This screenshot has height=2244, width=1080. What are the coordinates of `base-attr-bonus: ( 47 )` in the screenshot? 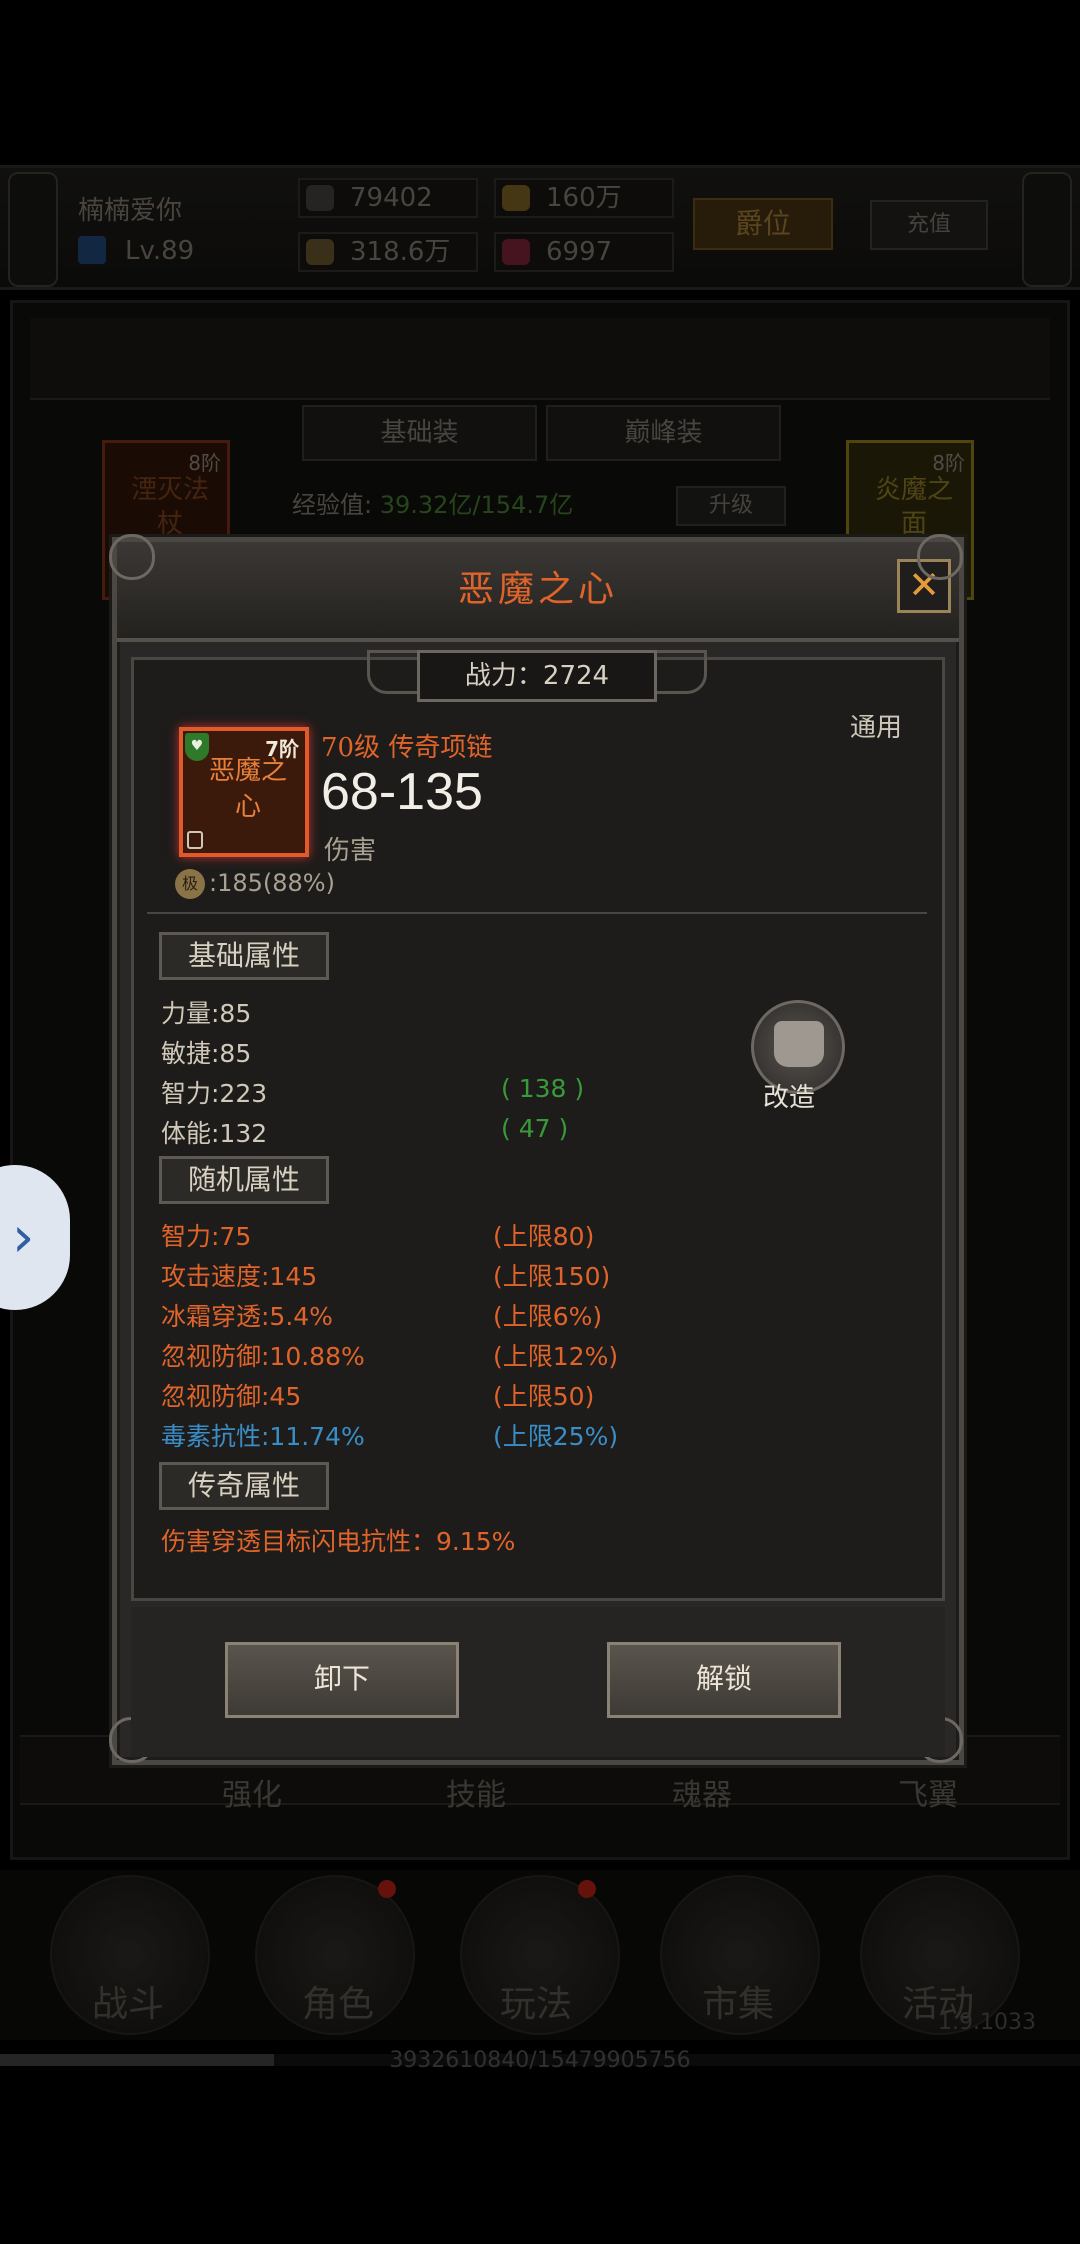 It's located at (535, 1128).